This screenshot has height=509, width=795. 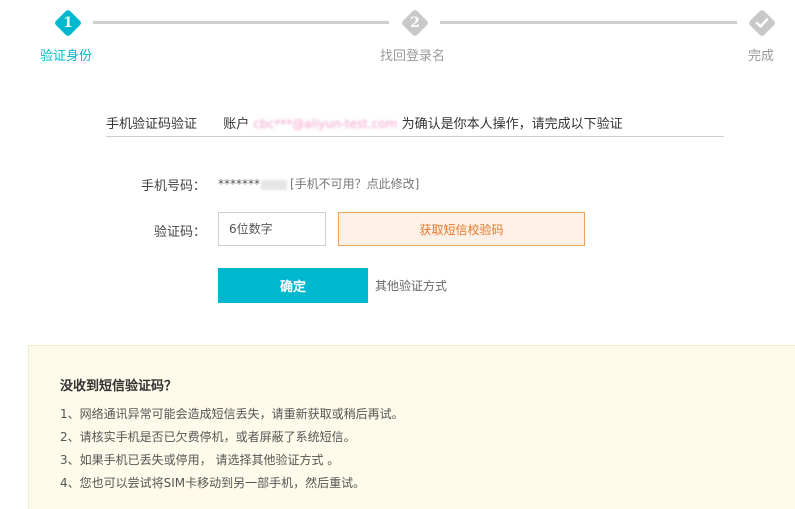 I want to click on phone-change-link: [手机不可用？点此修改], so click(x=354, y=184).